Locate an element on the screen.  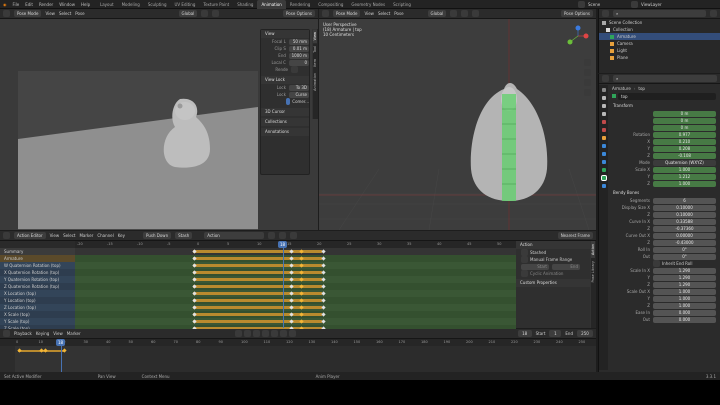
playhead-line is located at coordinates (283, 288).